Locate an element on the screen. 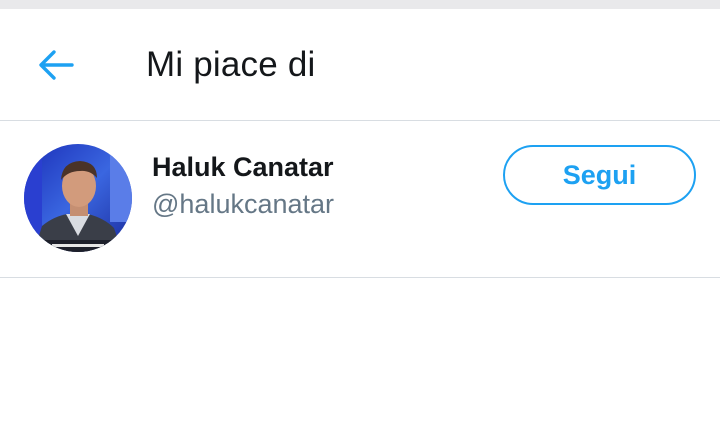 This screenshot has width=720, height=444. user-handle: @halukcanatar is located at coordinates (243, 204).